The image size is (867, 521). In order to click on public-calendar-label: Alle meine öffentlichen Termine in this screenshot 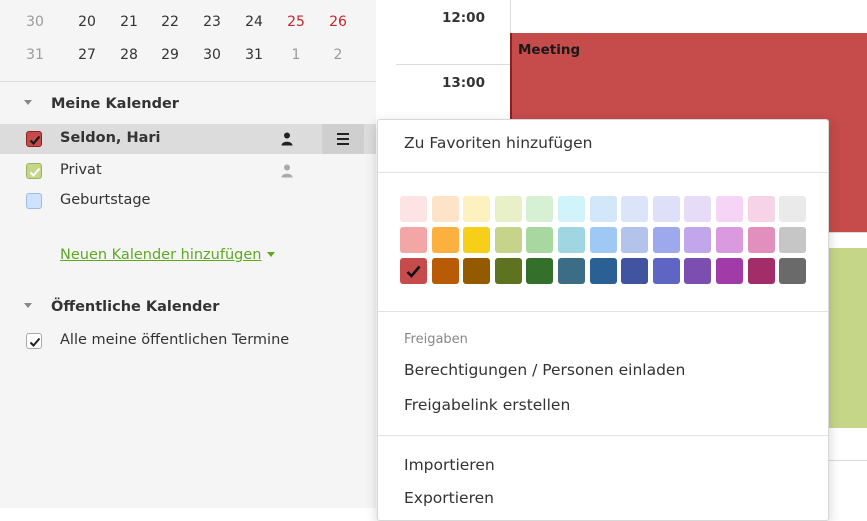, I will do `click(175, 340)`.